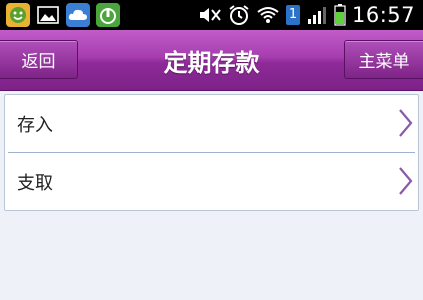  Describe the element at coordinates (383, 15) in the screenshot. I see `clock-time: 16:57` at that location.